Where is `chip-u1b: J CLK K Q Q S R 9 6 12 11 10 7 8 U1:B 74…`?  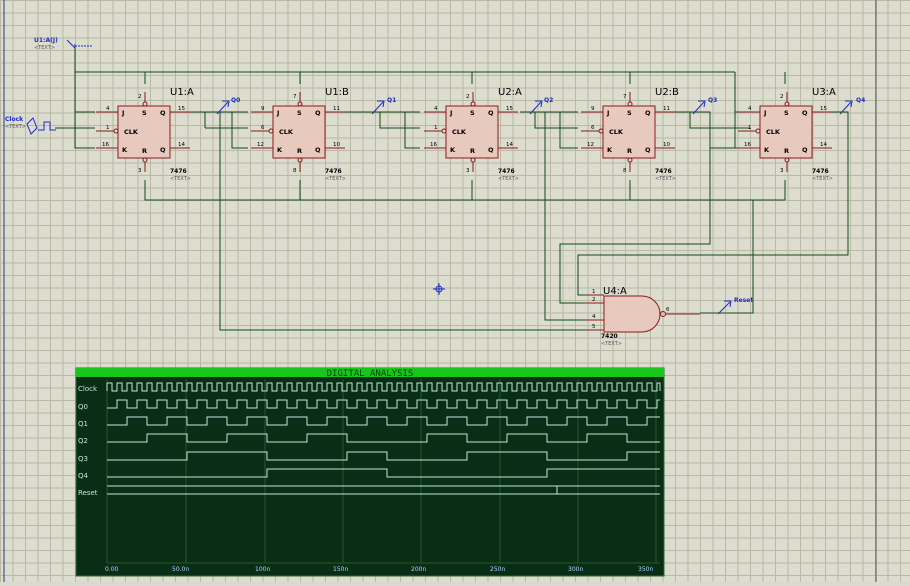 chip-u1b: J CLK K Q Q S R 9 6 12 11 10 7 8 U1:B 74… is located at coordinates (300, 134).